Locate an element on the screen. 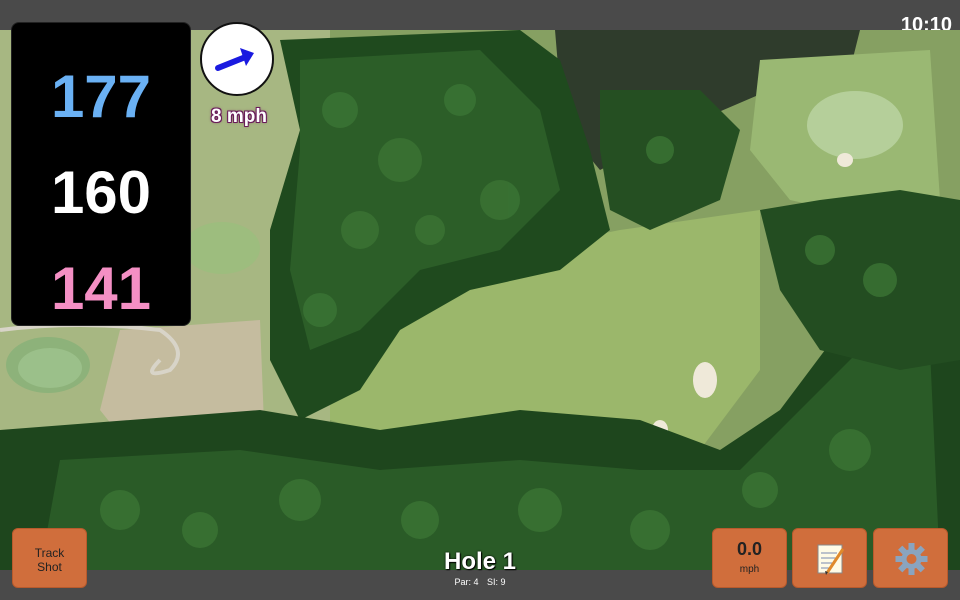 The width and height of the screenshot is (960, 600). track-shot-button: Track Shot is located at coordinates (49, 558).